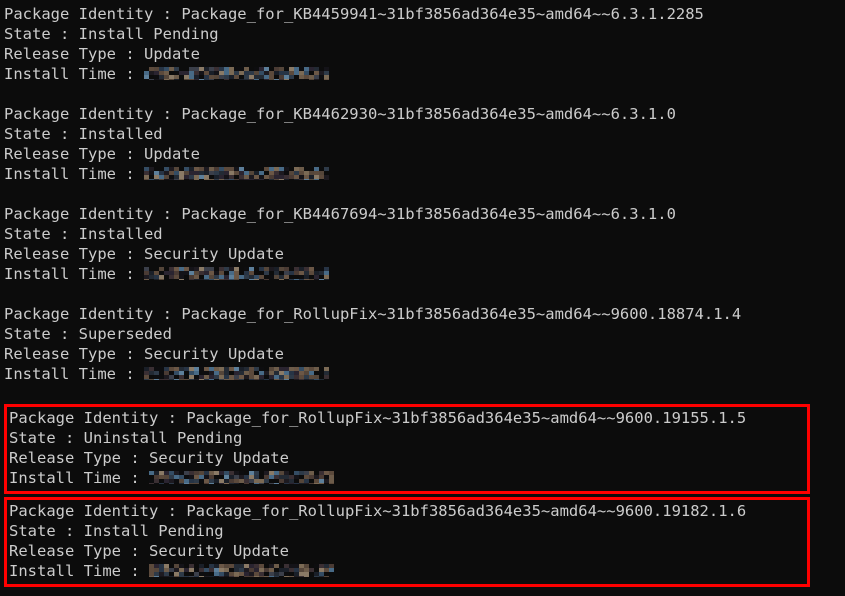 This screenshot has height=596, width=845. Describe the element at coordinates (163, 438) in the screenshot. I see `state-value: Uninstall Pending` at that location.